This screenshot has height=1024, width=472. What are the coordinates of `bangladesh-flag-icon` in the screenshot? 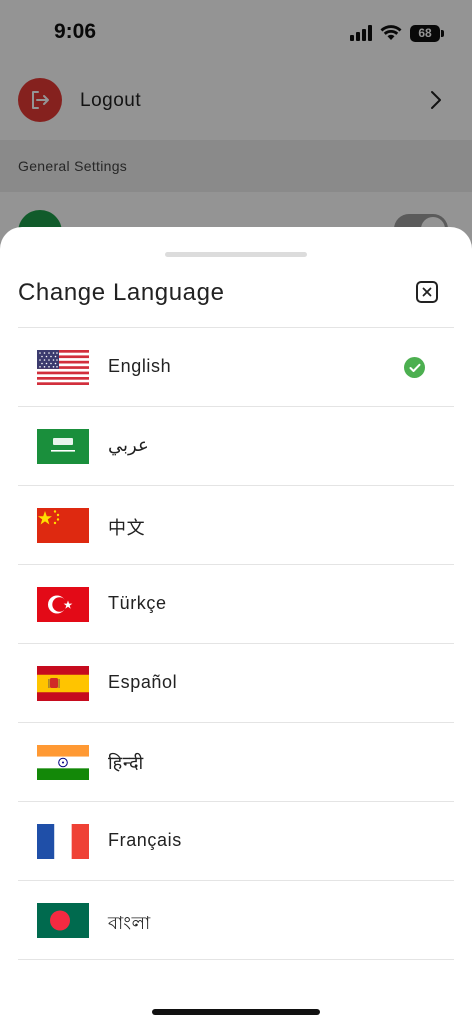 It's located at (63, 920).